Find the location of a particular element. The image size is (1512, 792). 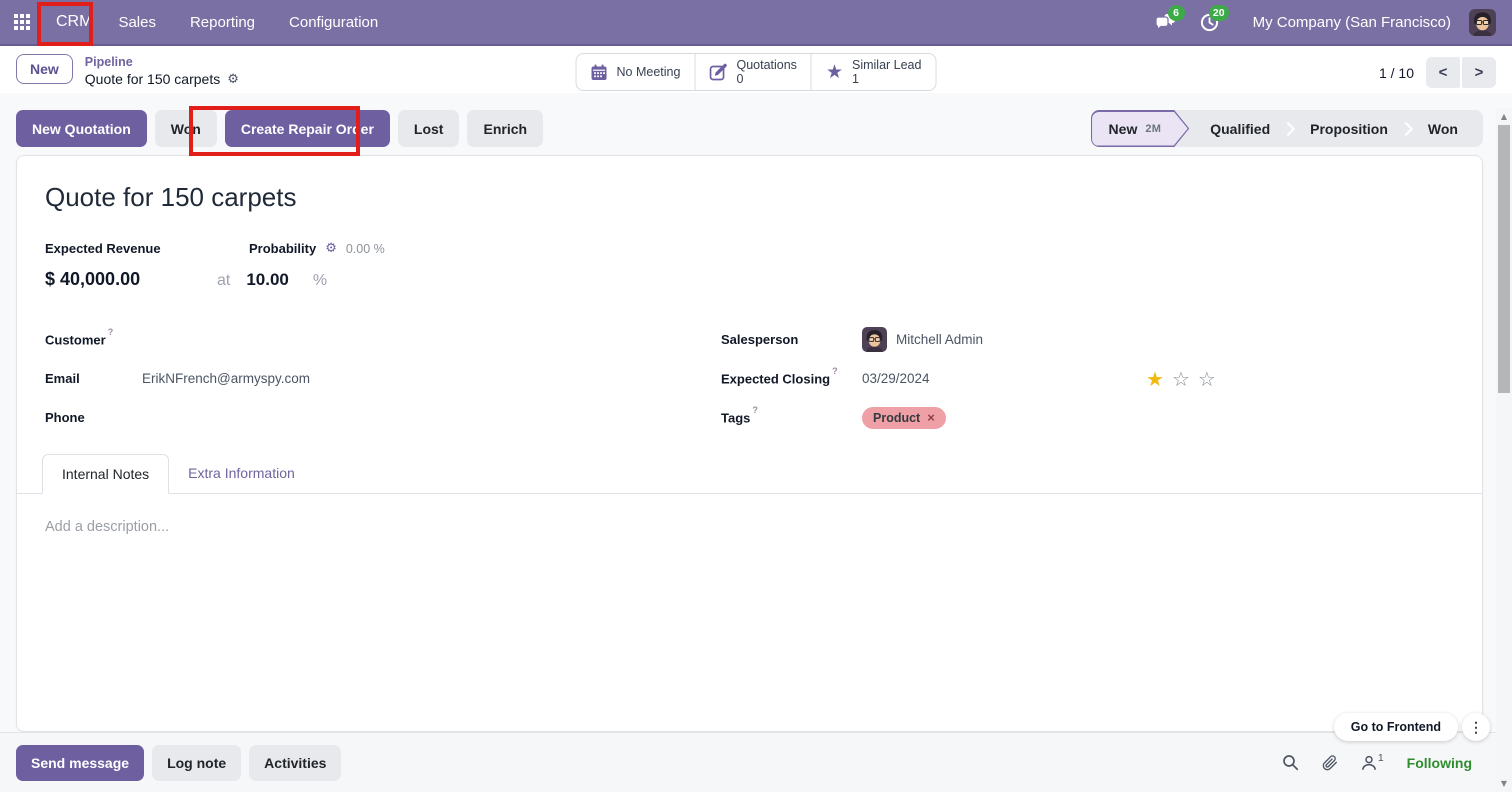

chatter-right-tools: 1 Following is located at coordinates (1389, 761).